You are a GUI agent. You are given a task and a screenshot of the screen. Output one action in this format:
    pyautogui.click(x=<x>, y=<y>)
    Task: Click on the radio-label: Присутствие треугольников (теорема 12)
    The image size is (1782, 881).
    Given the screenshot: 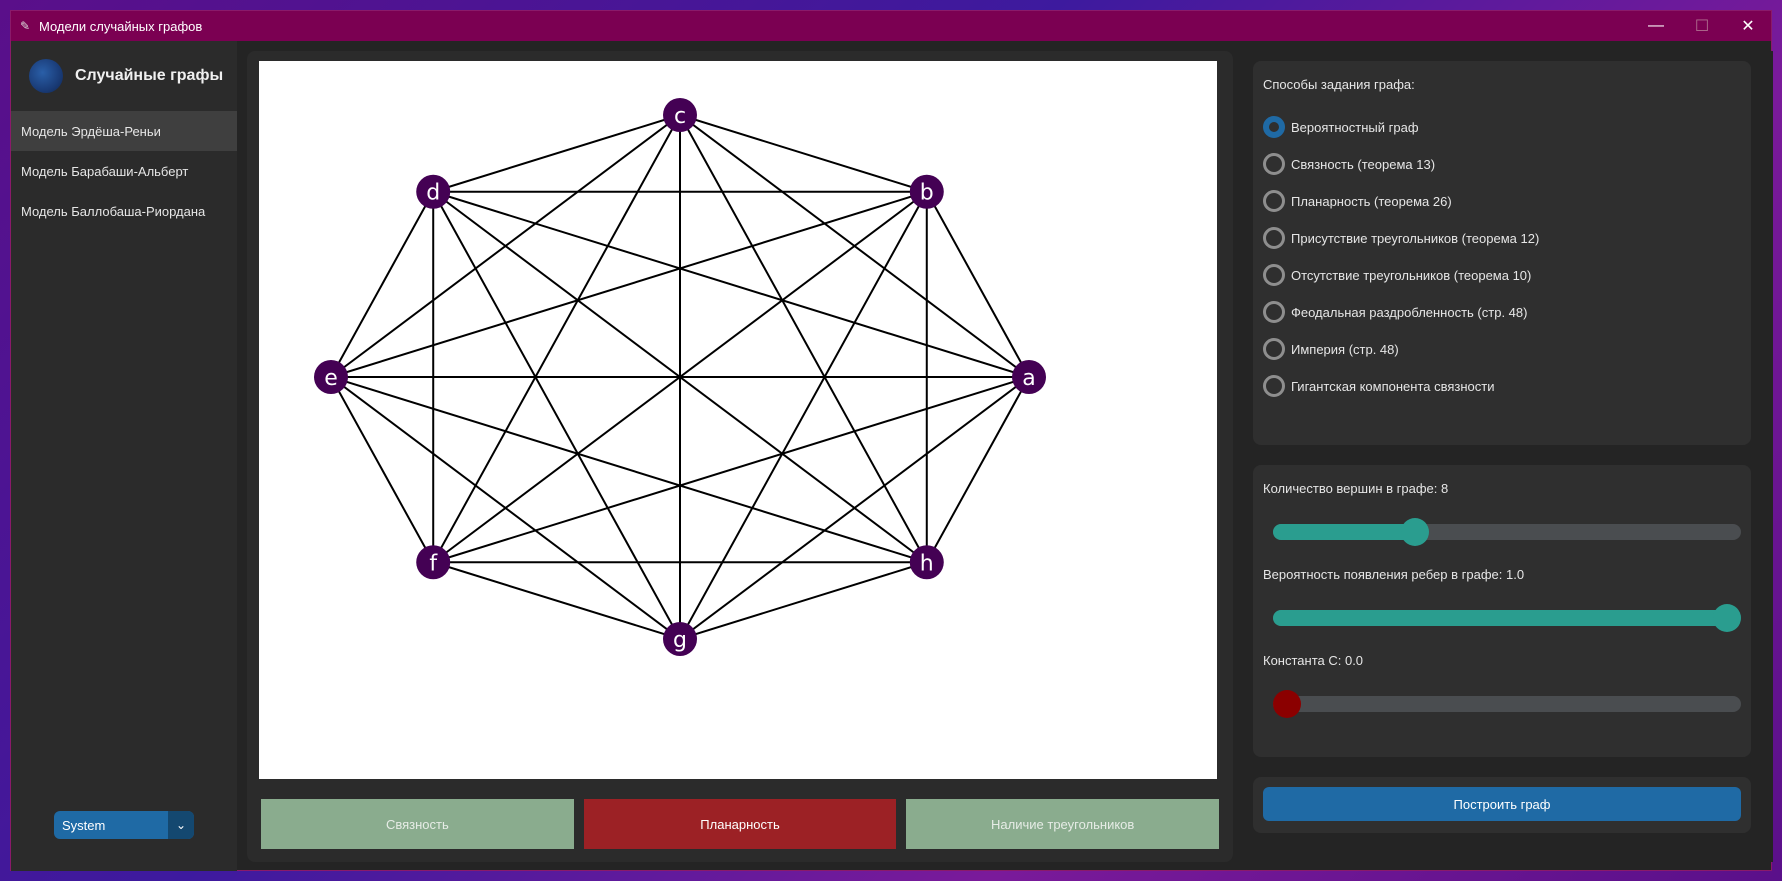 What is the action you would take?
    pyautogui.click(x=1415, y=238)
    